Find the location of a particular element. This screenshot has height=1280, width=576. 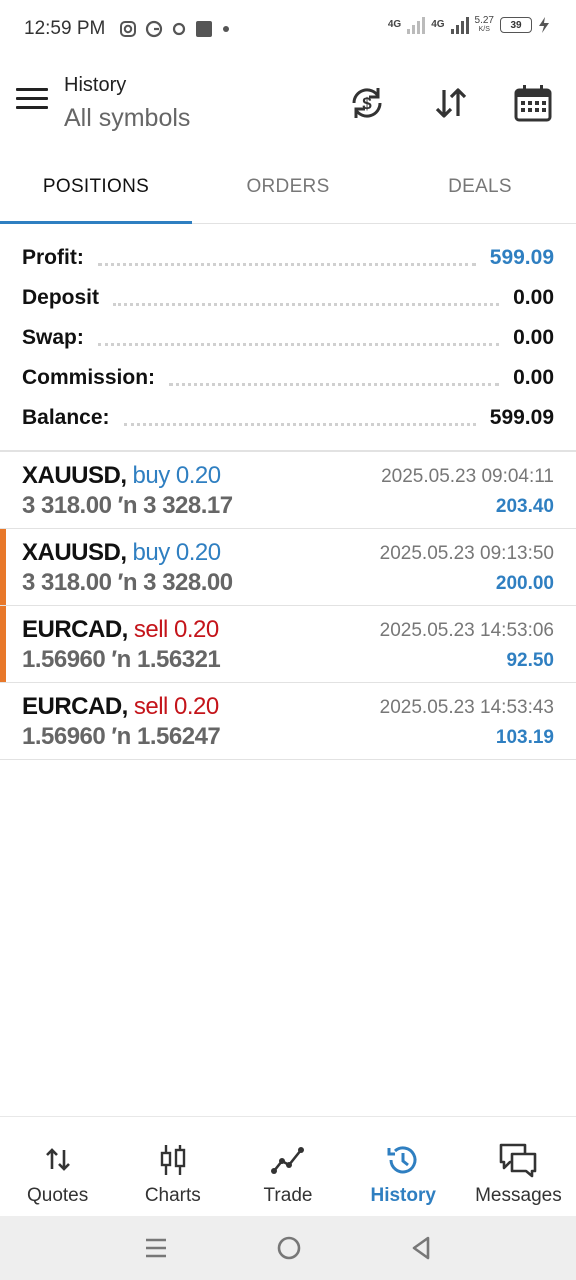

position-time: 2025.05.23 09:04:11 is located at coordinates (467, 476).